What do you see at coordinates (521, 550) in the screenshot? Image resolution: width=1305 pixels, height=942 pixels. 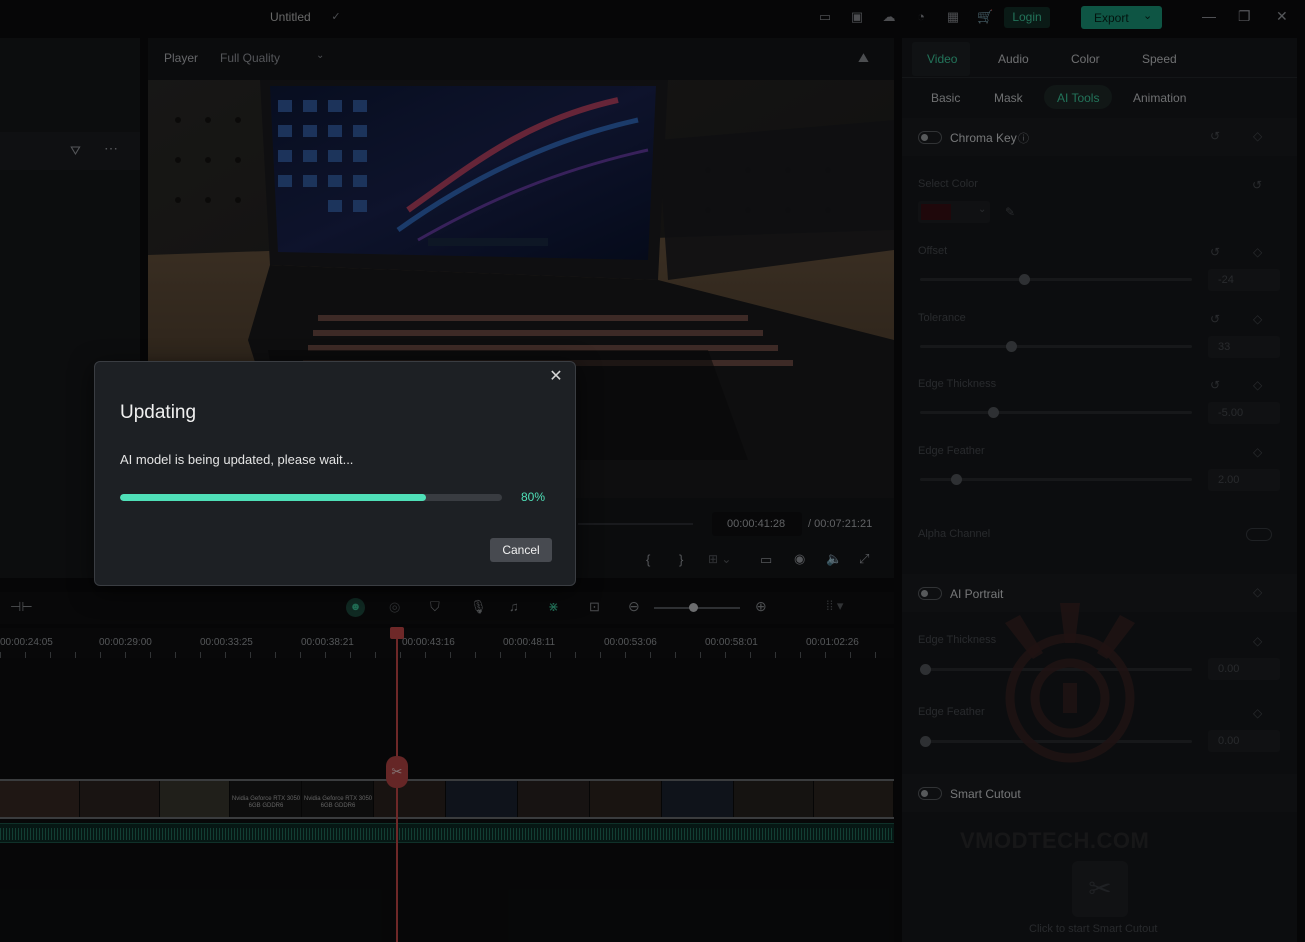 I see `cancel-button: Cancel` at bounding box center [521, 550].